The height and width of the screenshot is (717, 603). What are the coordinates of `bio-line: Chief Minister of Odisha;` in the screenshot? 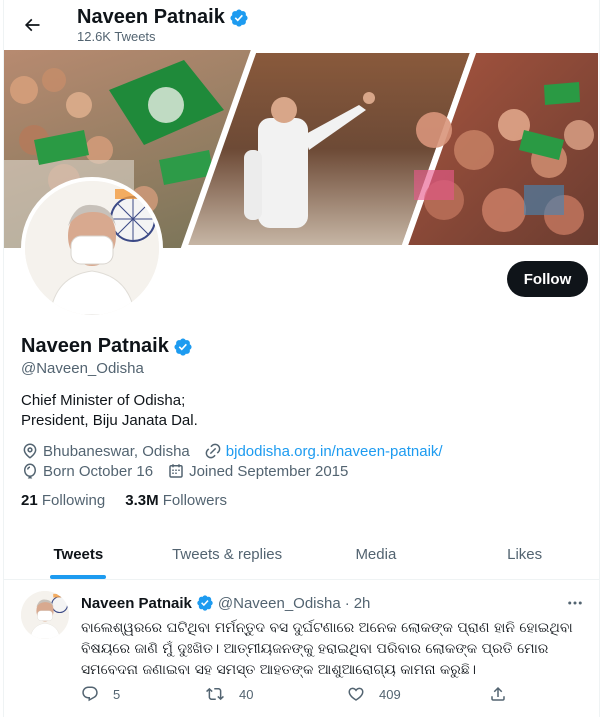 It's located at (103, 400).